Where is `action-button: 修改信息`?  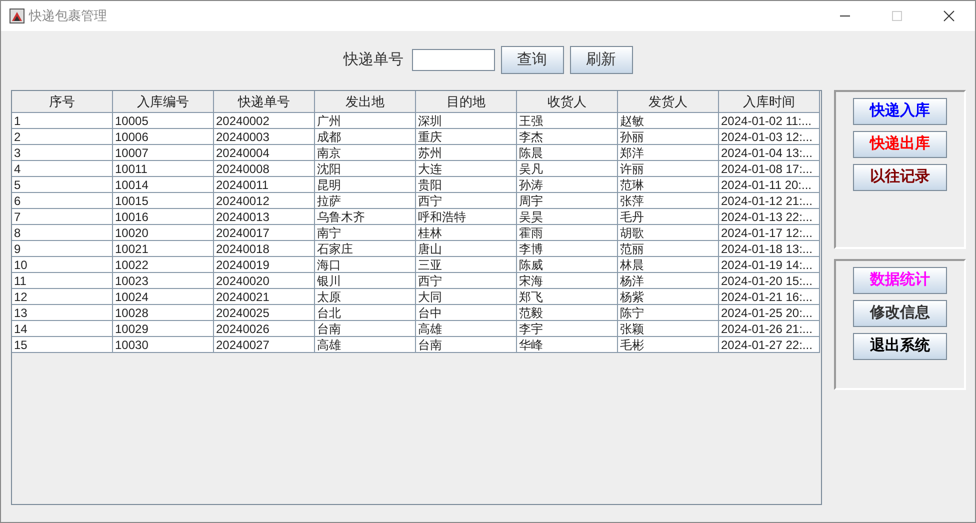 action-button: 修改信息 is located at coordinates (900, 313).